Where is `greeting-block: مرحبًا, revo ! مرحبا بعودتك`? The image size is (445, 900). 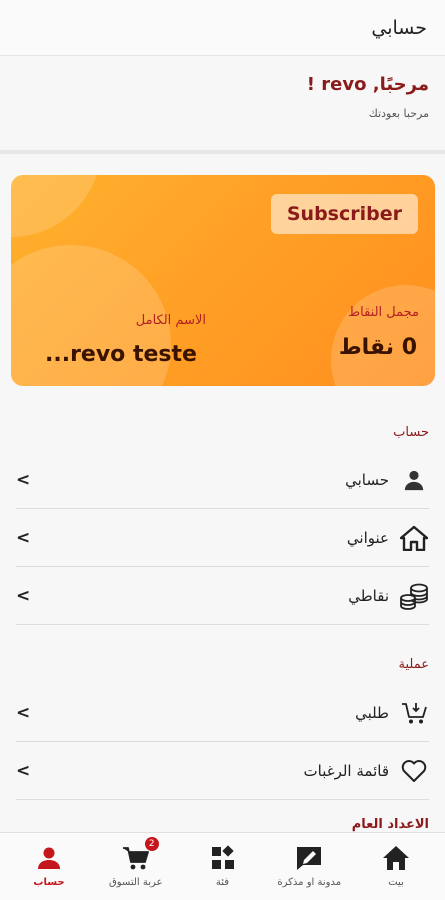
greeting-block: مرحبًا, revo ! مرحبا بعودتك is located at coordinates (222, 105).